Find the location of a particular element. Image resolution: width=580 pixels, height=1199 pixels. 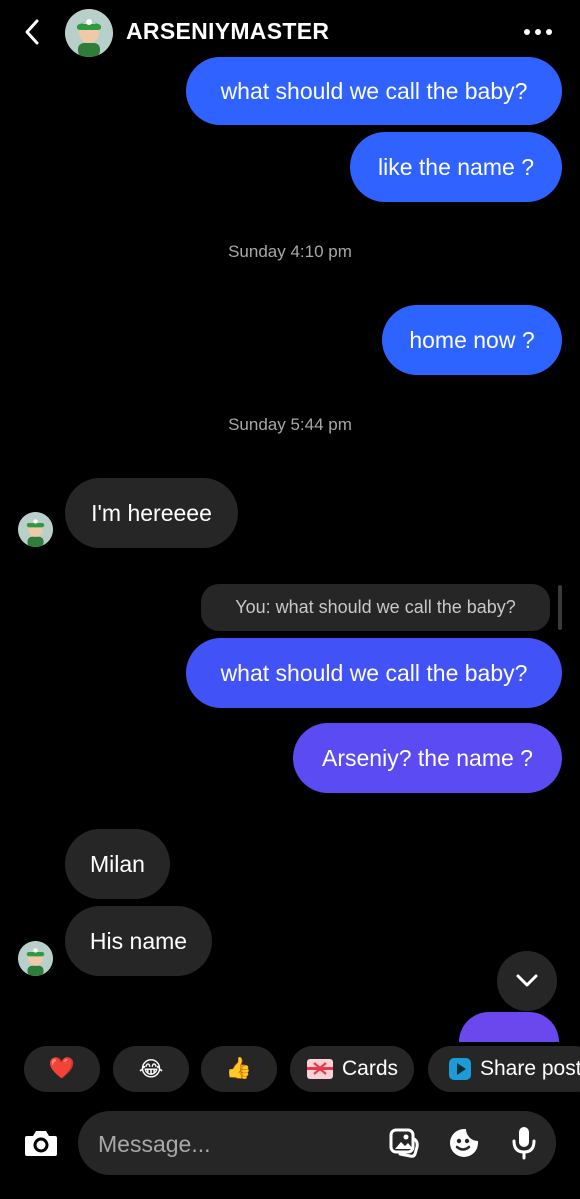

message-text: home now ? is located at coordinates (472, 339).